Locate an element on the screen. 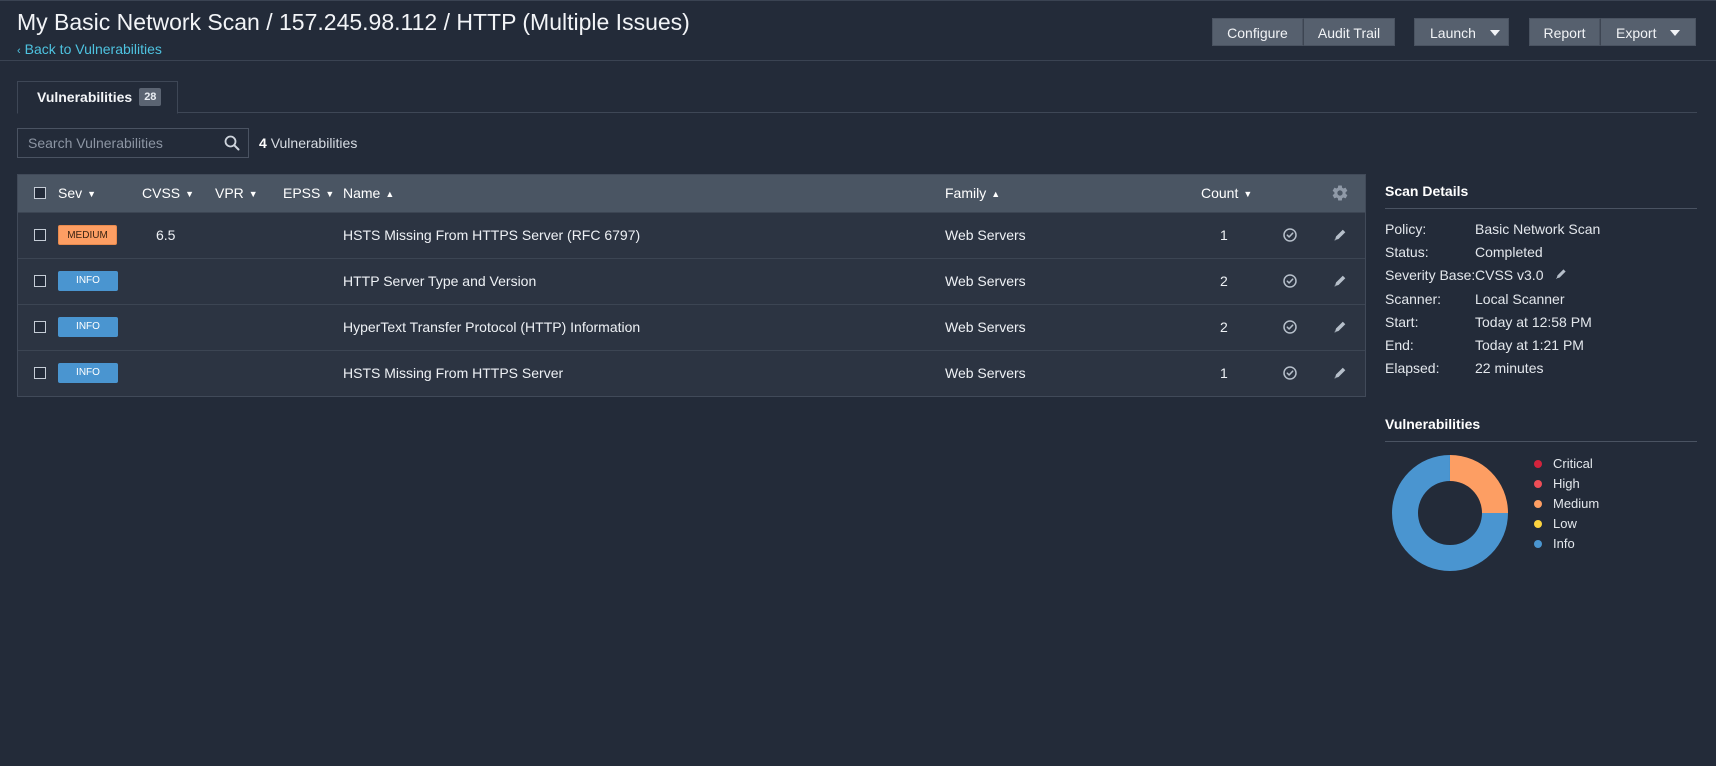  gear-icon is located at coordinates (1340, 193).